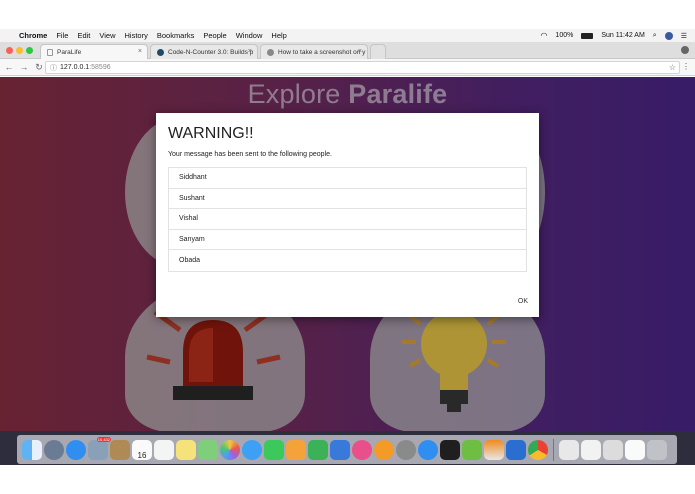 The height and width of the screenshot is (494, 695). I want to click on url-host: 127.0.0.1, so click(75, 67).